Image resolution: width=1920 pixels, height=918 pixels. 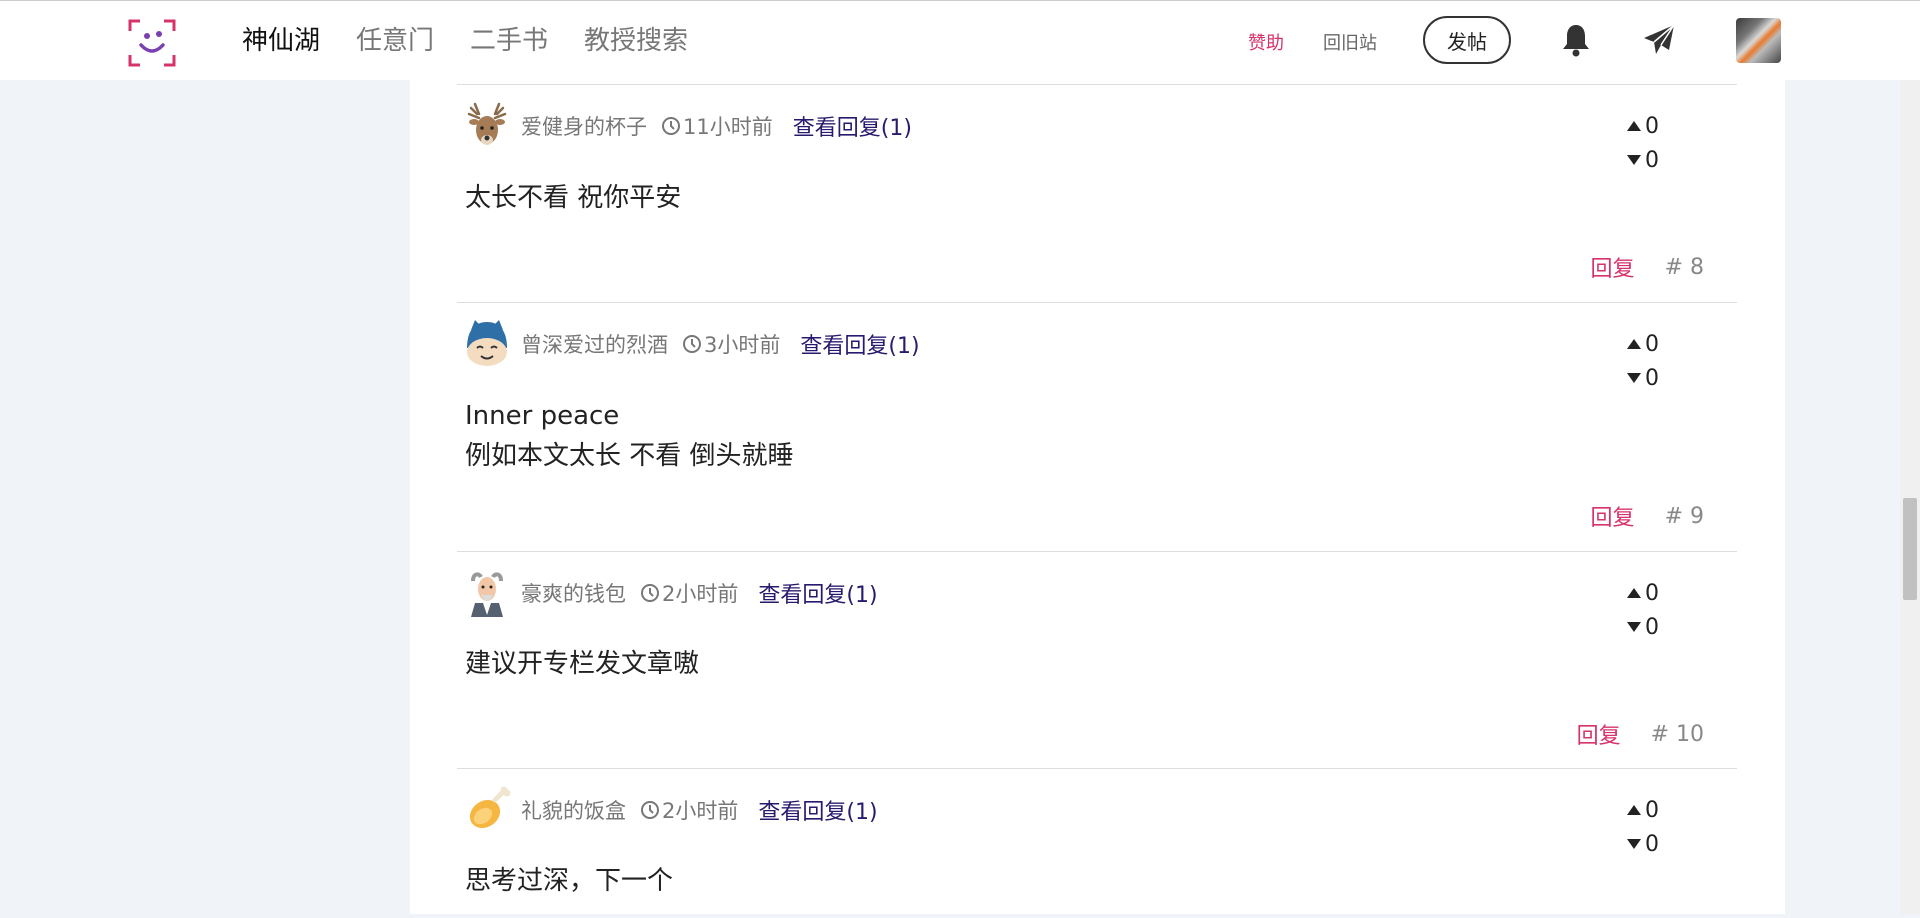 I want to click on comment-time: 3小时前, so click(x=731, y=344).